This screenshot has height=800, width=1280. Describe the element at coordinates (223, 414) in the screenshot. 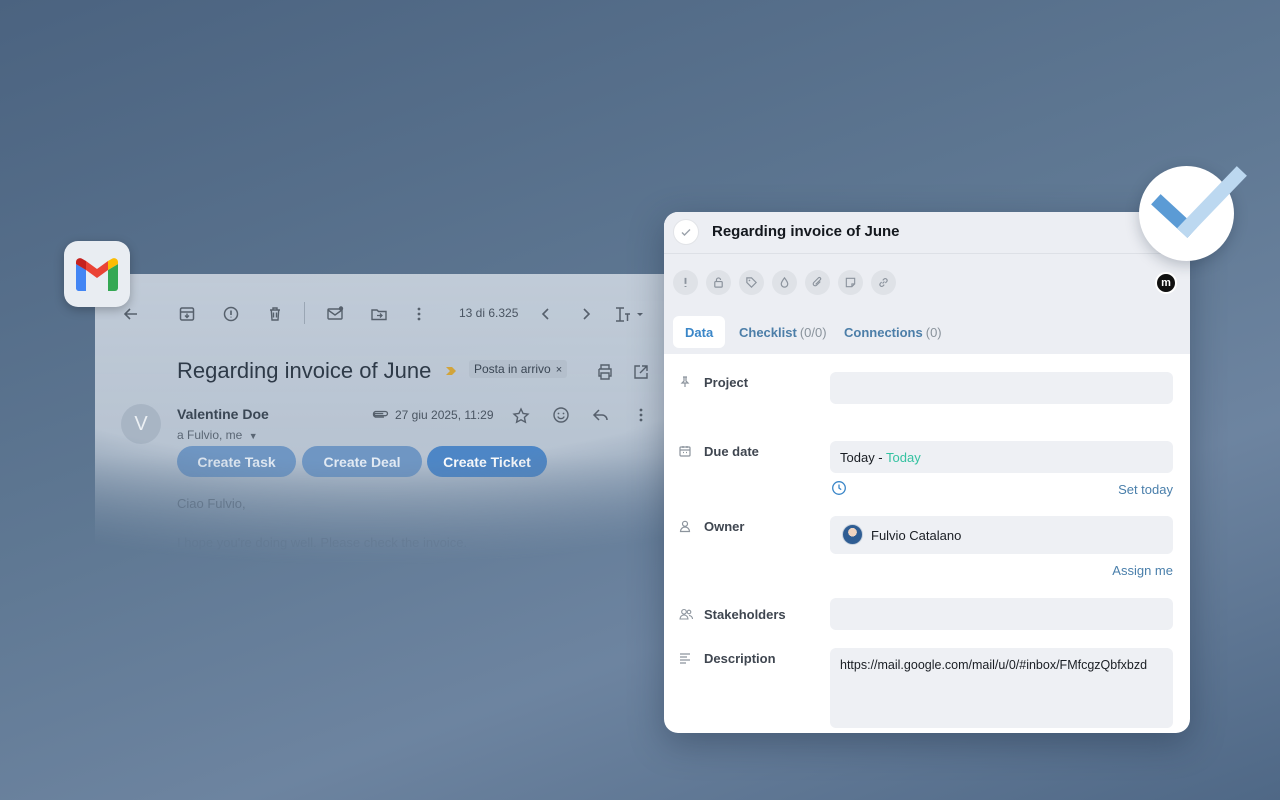

I see `sender-name: Valentine Doe` at that location.